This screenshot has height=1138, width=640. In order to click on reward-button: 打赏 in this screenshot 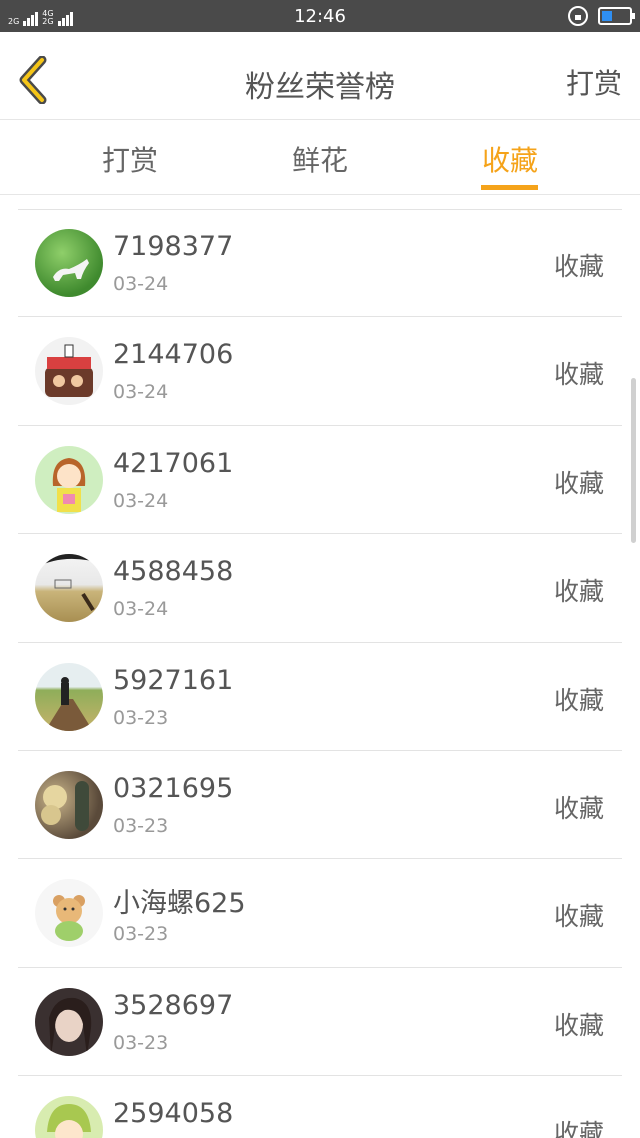, I will do `click(594, 82)`.